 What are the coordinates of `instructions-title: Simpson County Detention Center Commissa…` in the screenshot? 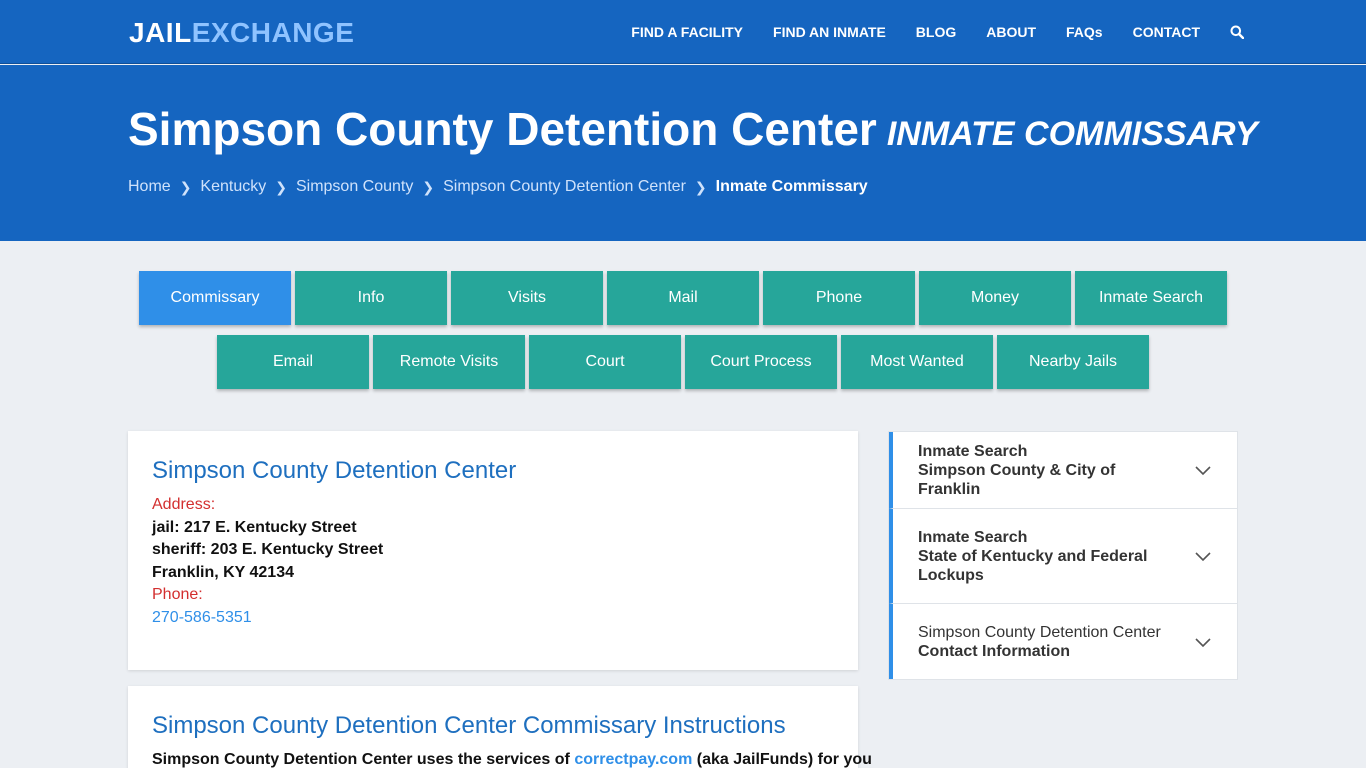 It's located at (469, 725).